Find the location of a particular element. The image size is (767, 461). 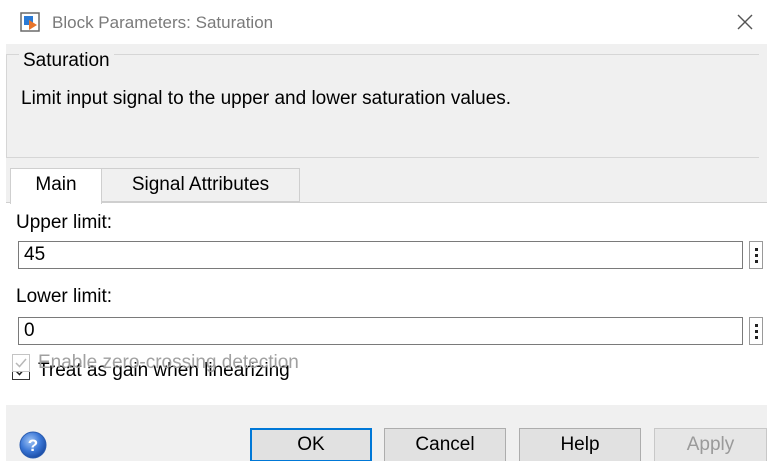

checkmark-icon is located at coordinates (21, 363).